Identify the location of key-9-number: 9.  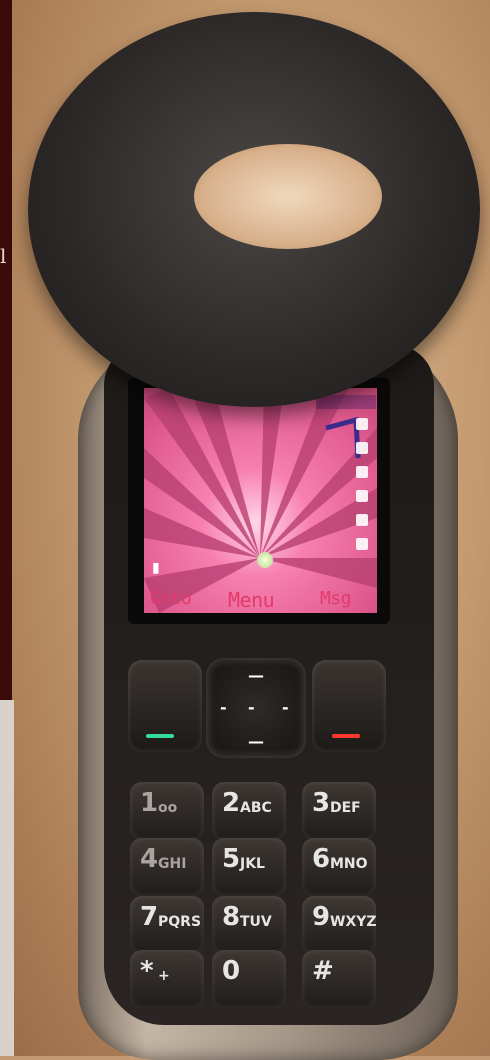
(321, 917).